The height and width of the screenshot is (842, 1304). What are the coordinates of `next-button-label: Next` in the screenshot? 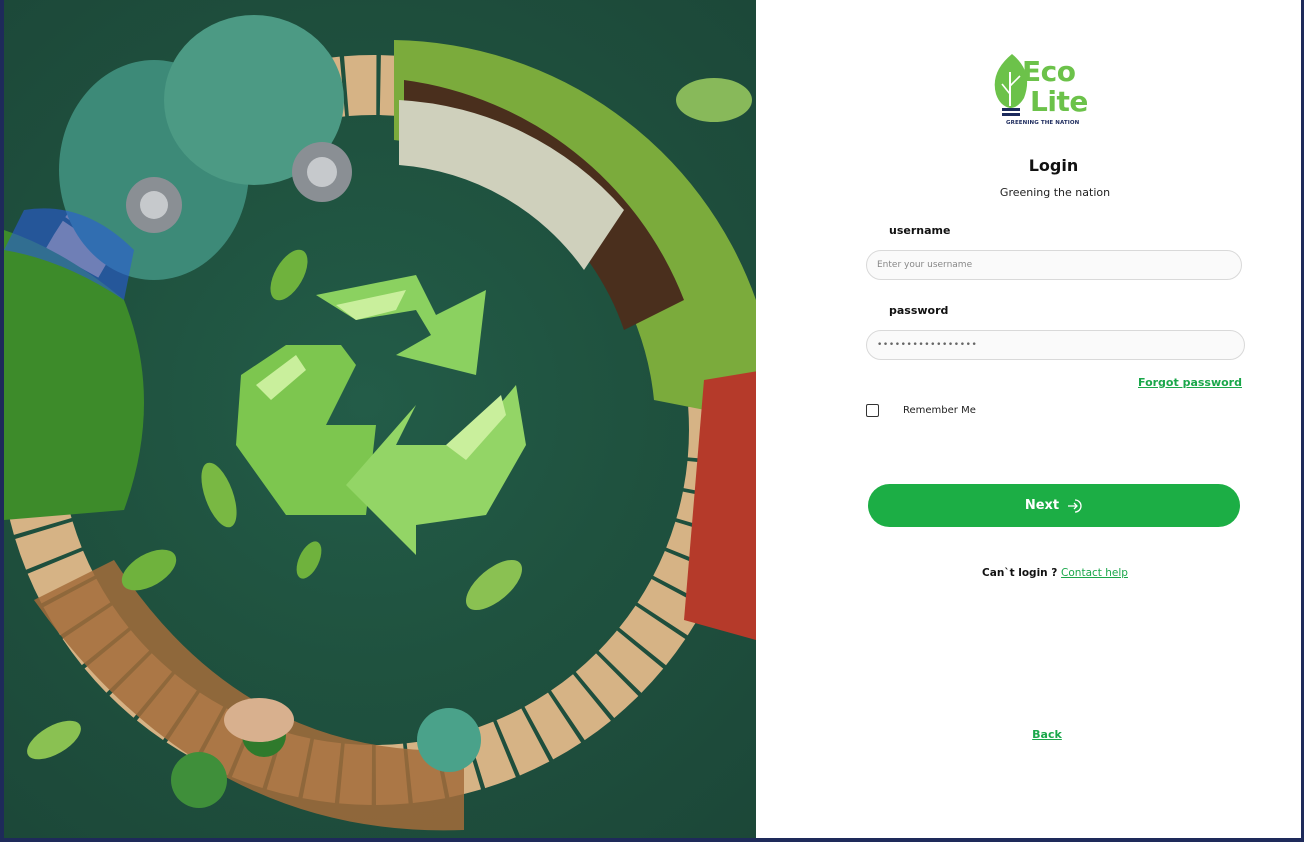 It's located at (1042, 505).